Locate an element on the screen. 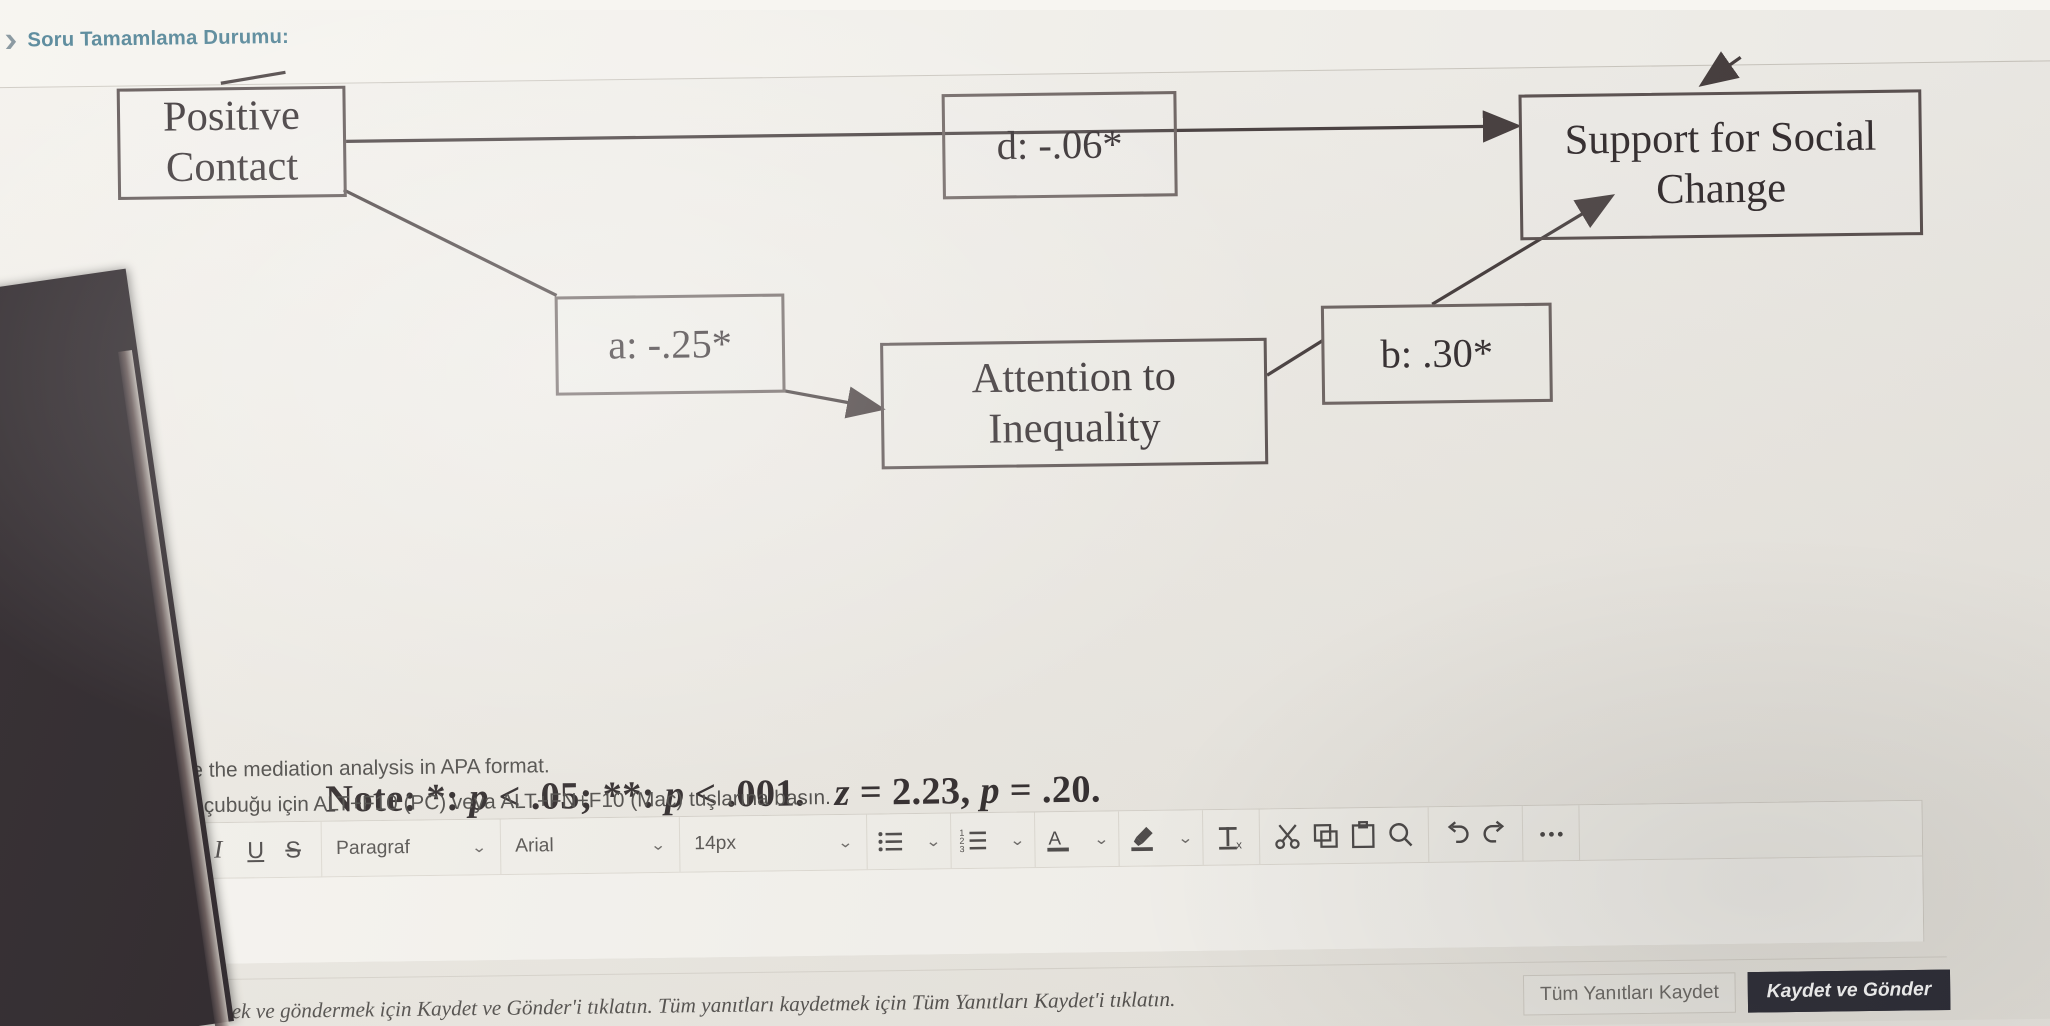 The image size is (2050, 1026). bullet-list-icon is located at coordinates (889, 842).